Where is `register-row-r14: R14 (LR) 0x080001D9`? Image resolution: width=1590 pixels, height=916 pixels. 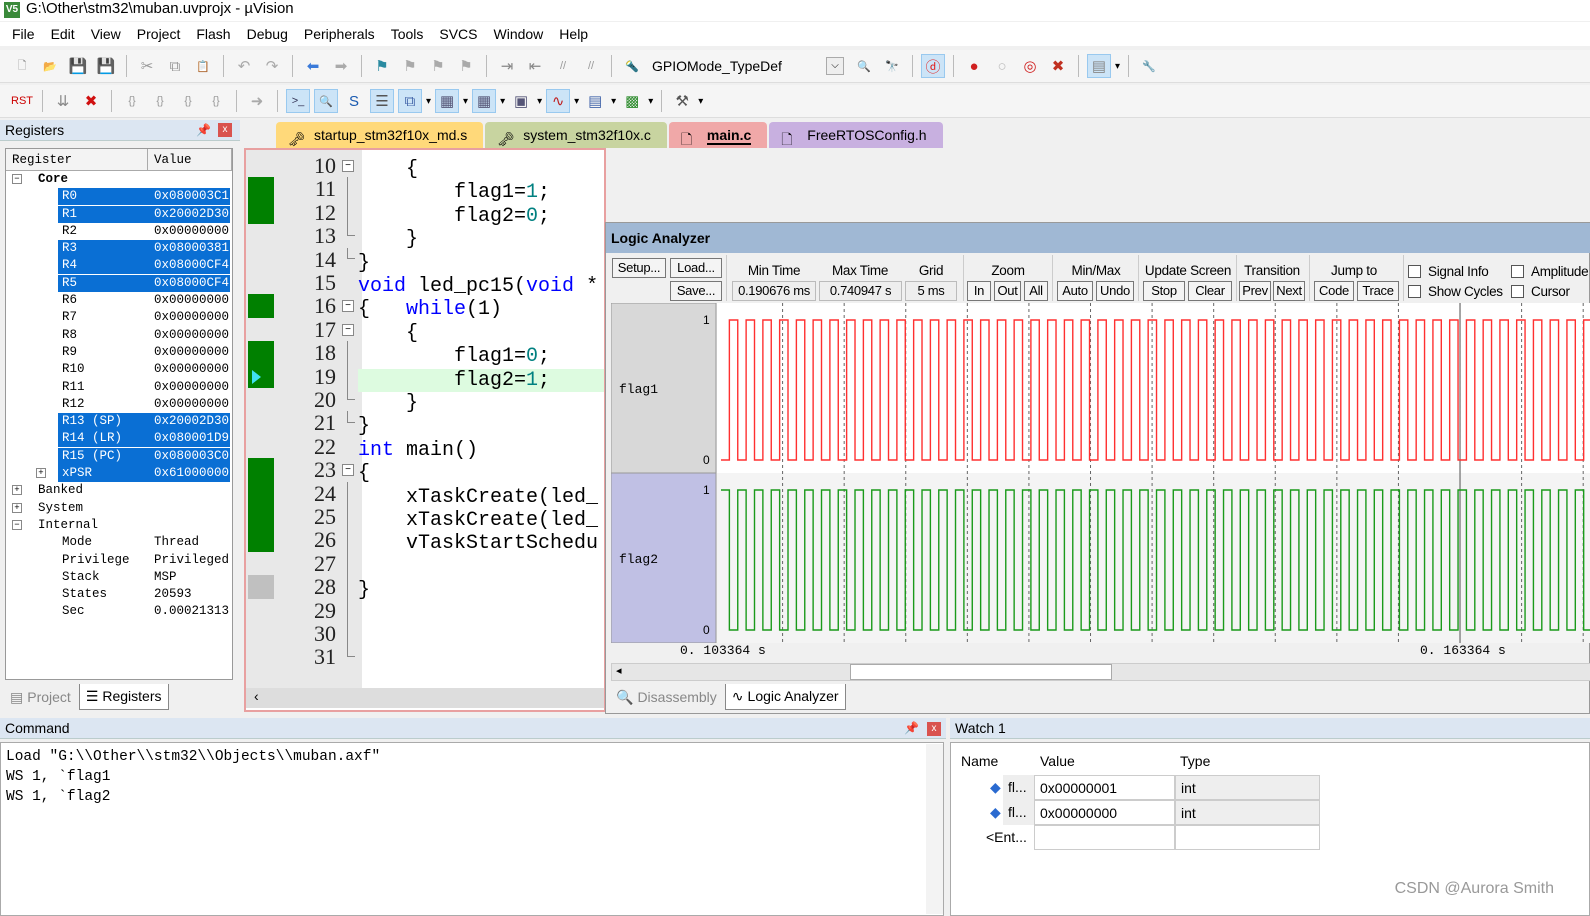 register-row-r14: R14 (LR) 0x080001D9 is located at coordinates (119, 439).